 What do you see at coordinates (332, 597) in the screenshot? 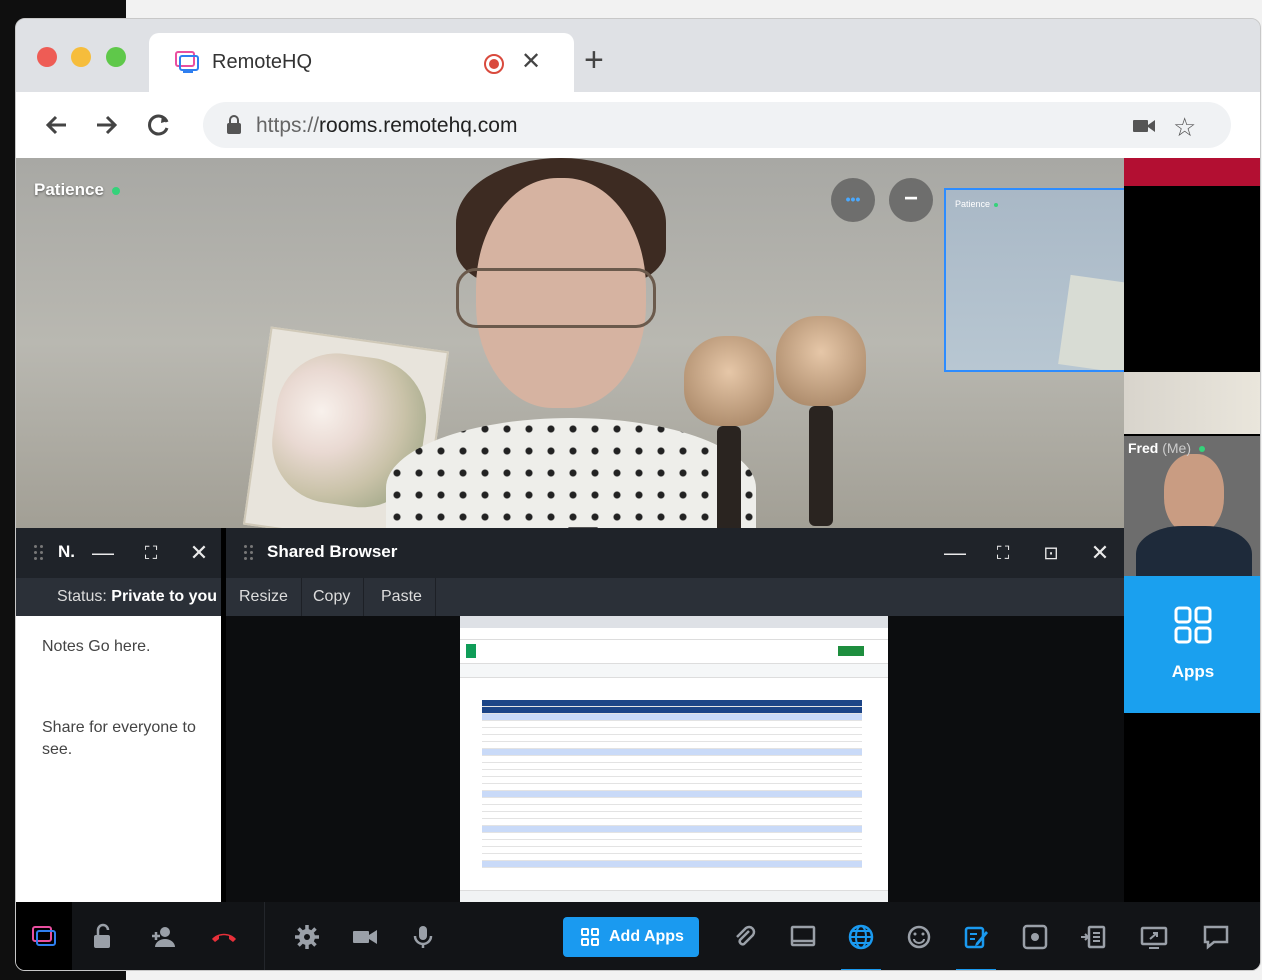
I see `copy-button: Copy` at bounding box center [332, 597].